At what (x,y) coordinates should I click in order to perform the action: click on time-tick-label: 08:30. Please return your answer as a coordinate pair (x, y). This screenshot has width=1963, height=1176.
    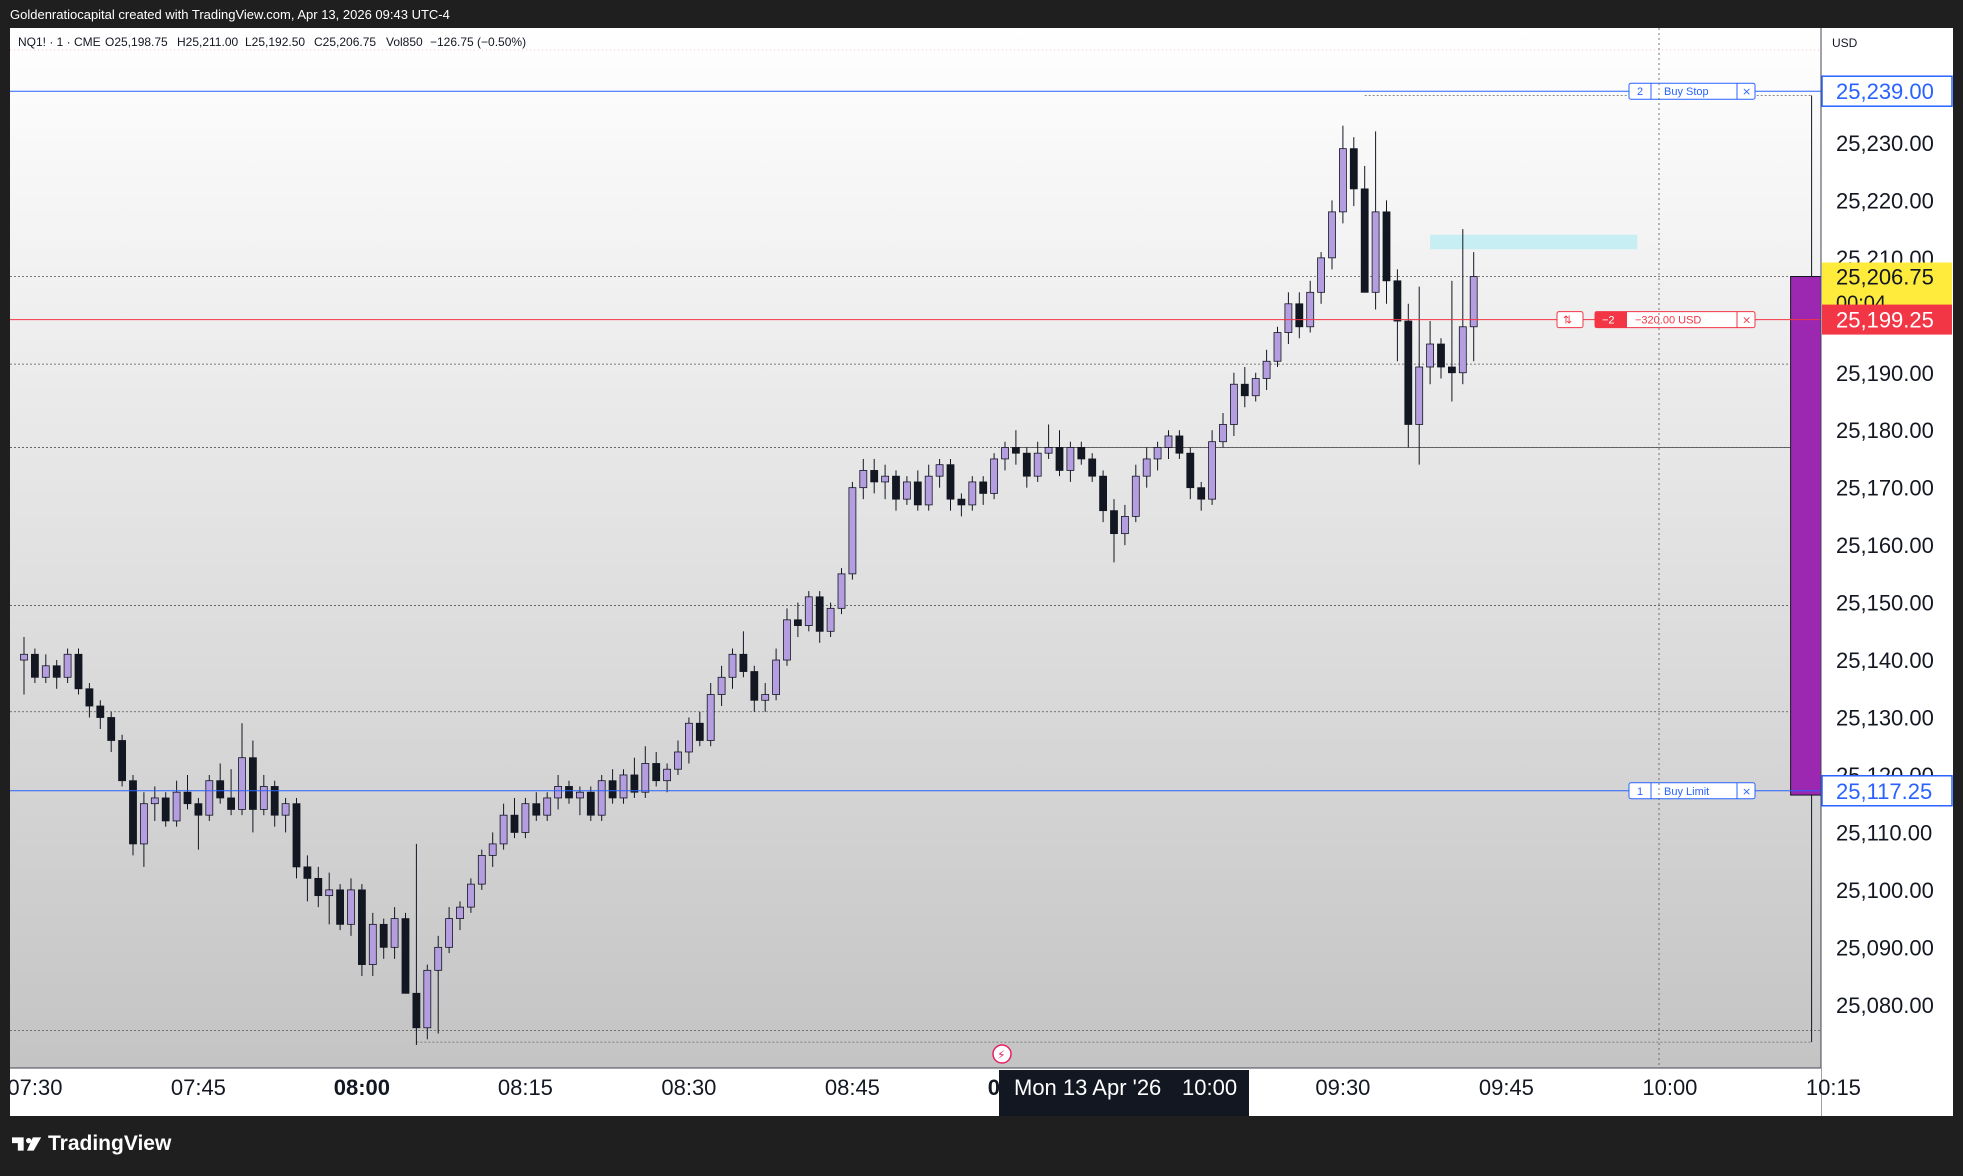
    Looking at the image, I should click on (688, 1087).